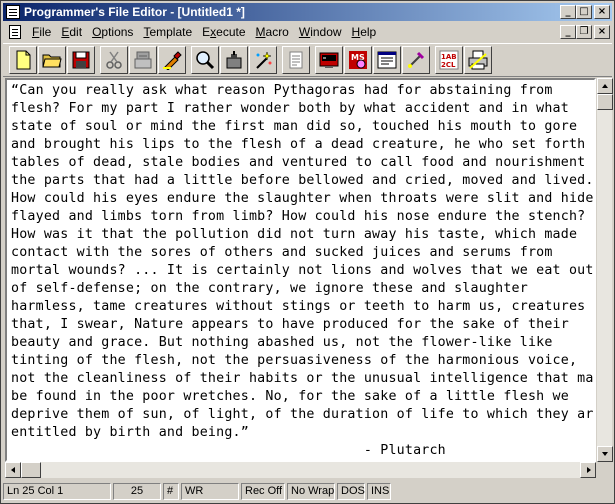  Describe the element at coordinates (605, 102) in the screenshot. I see `vertical-scroll-thumb` at that location.